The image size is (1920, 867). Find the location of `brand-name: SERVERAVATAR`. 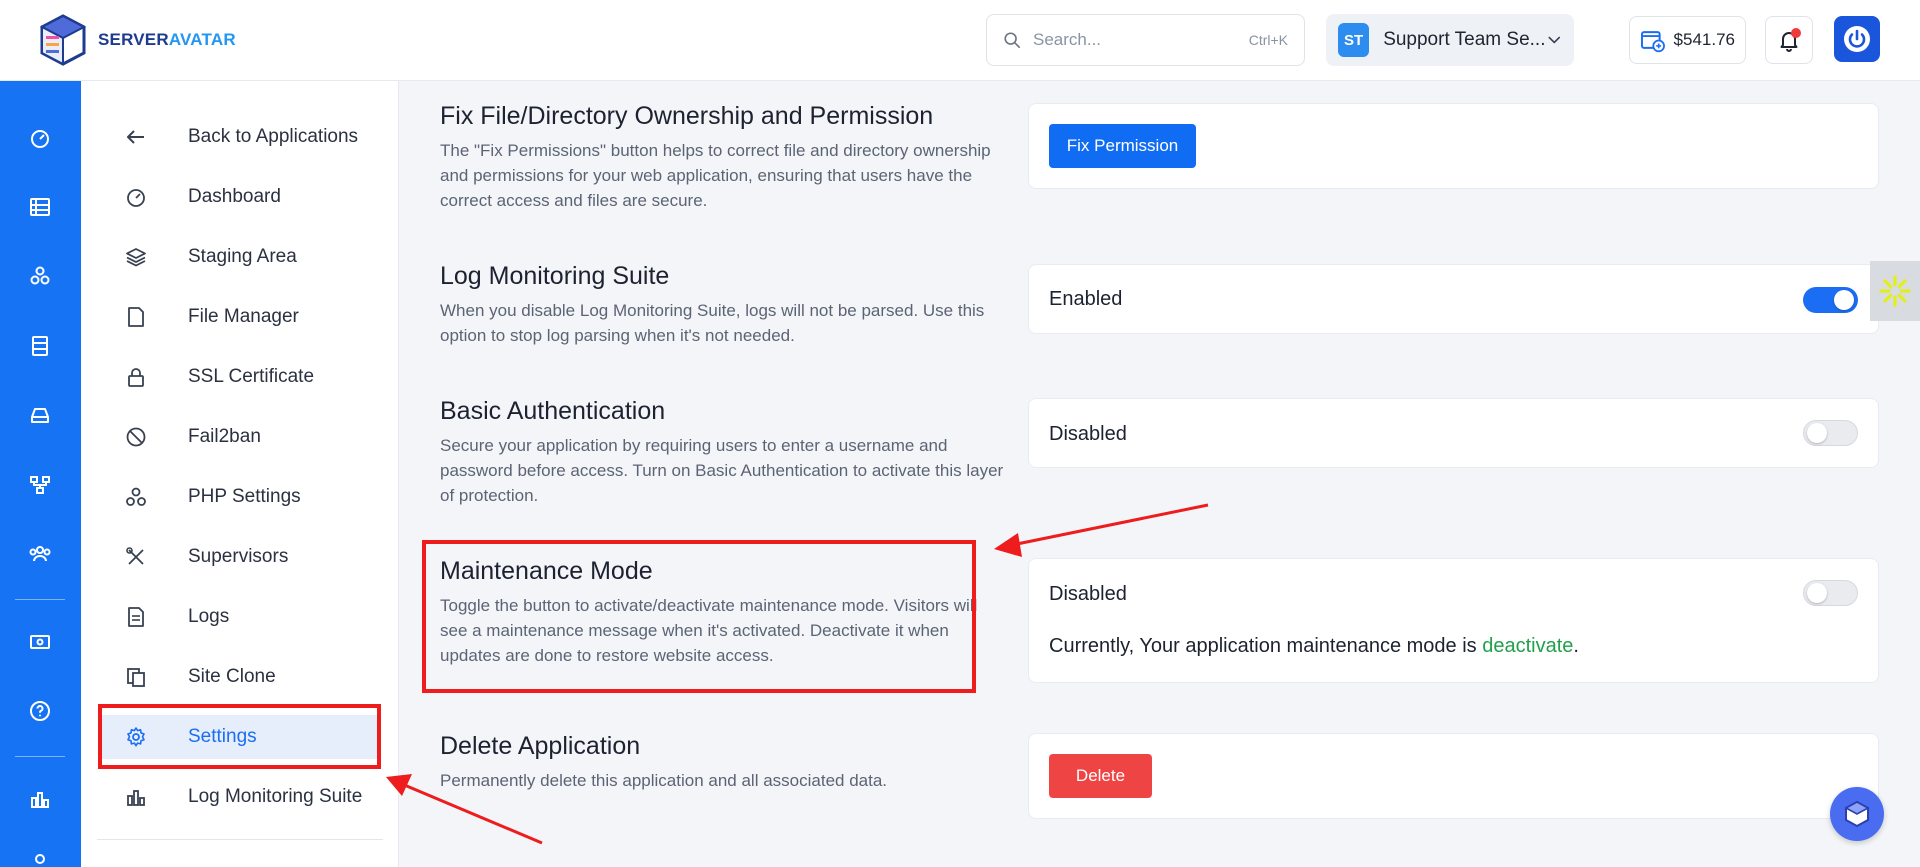

brand-name: SERVERAVATAR is located at coordinates (167, 39).